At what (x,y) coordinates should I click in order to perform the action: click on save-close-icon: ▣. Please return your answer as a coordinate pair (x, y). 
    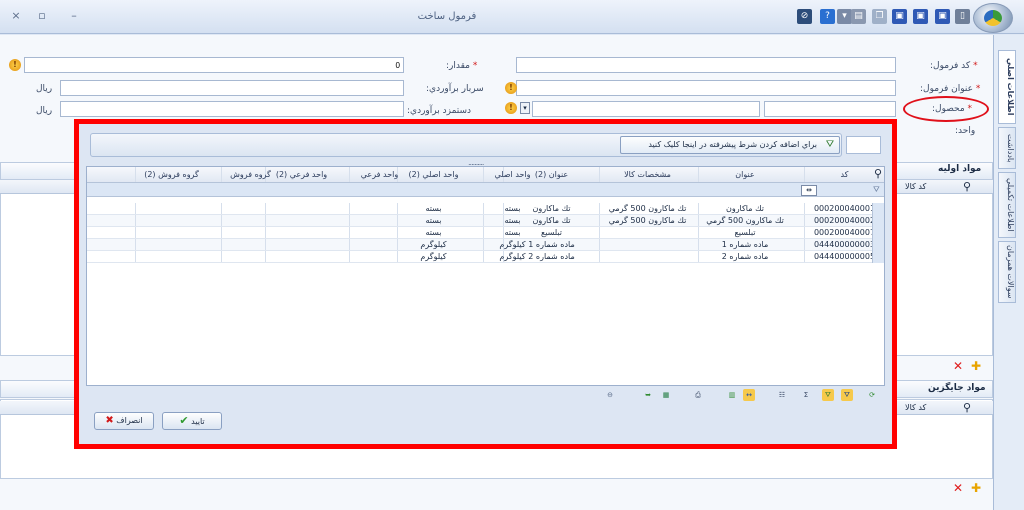
    Looking at the image, I should click on (899, 16).